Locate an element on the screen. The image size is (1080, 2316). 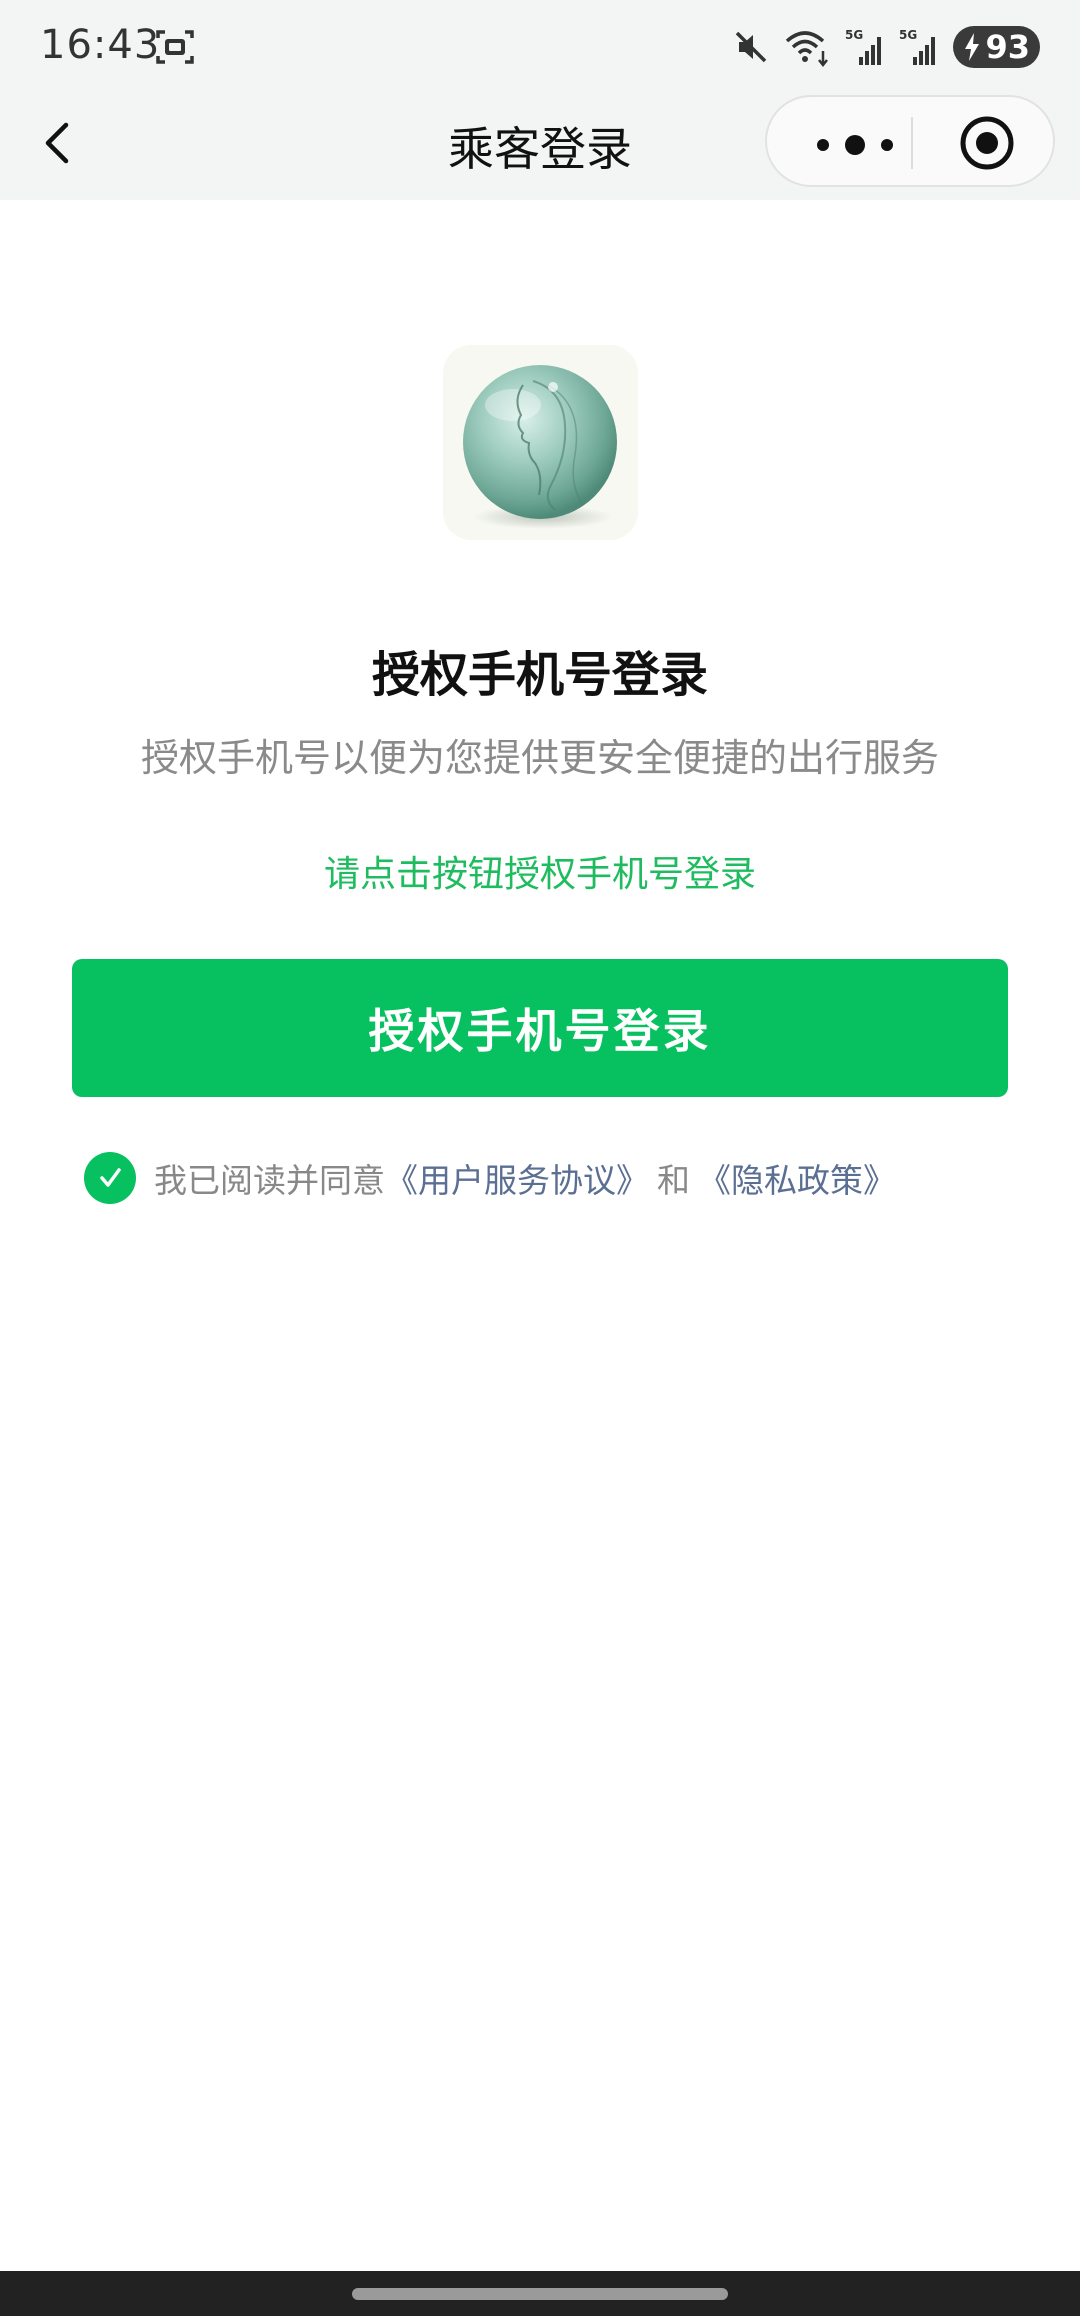
user-agreement-link: 《用户服务协议》 is located at coordinates (517, 1178).